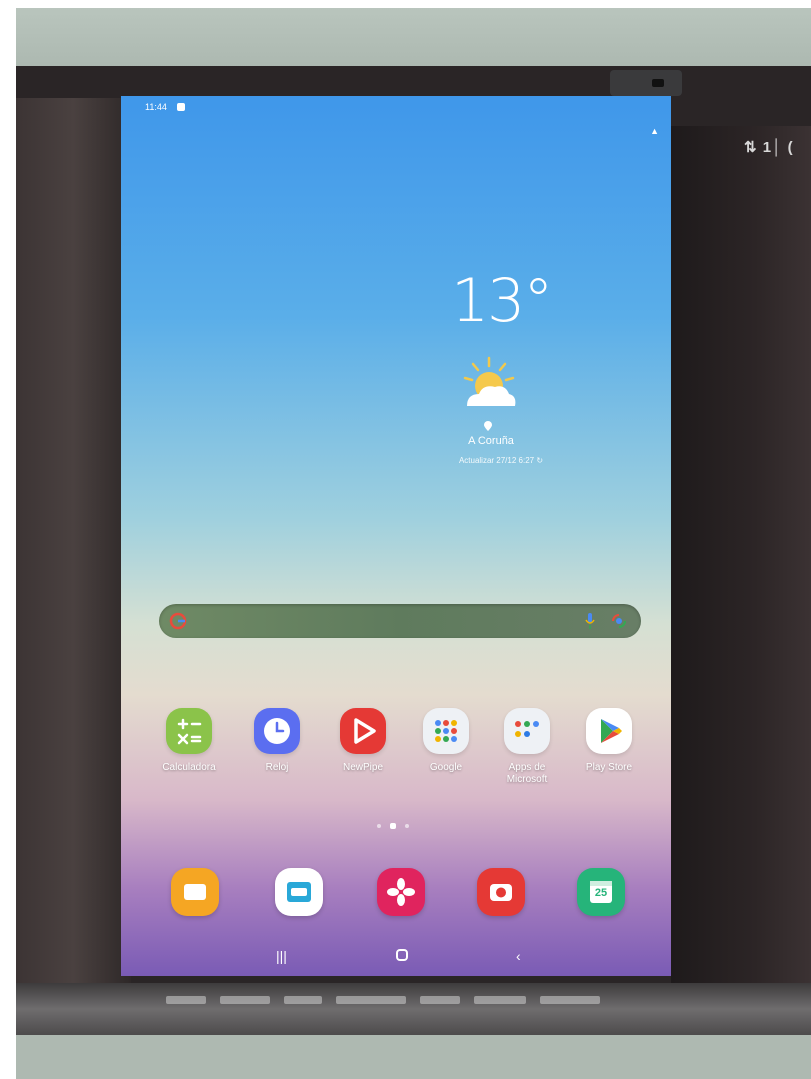 The height and width of the screenshot is (1079, 811). I want to click on monitor-screen-left, so click(73, 543).